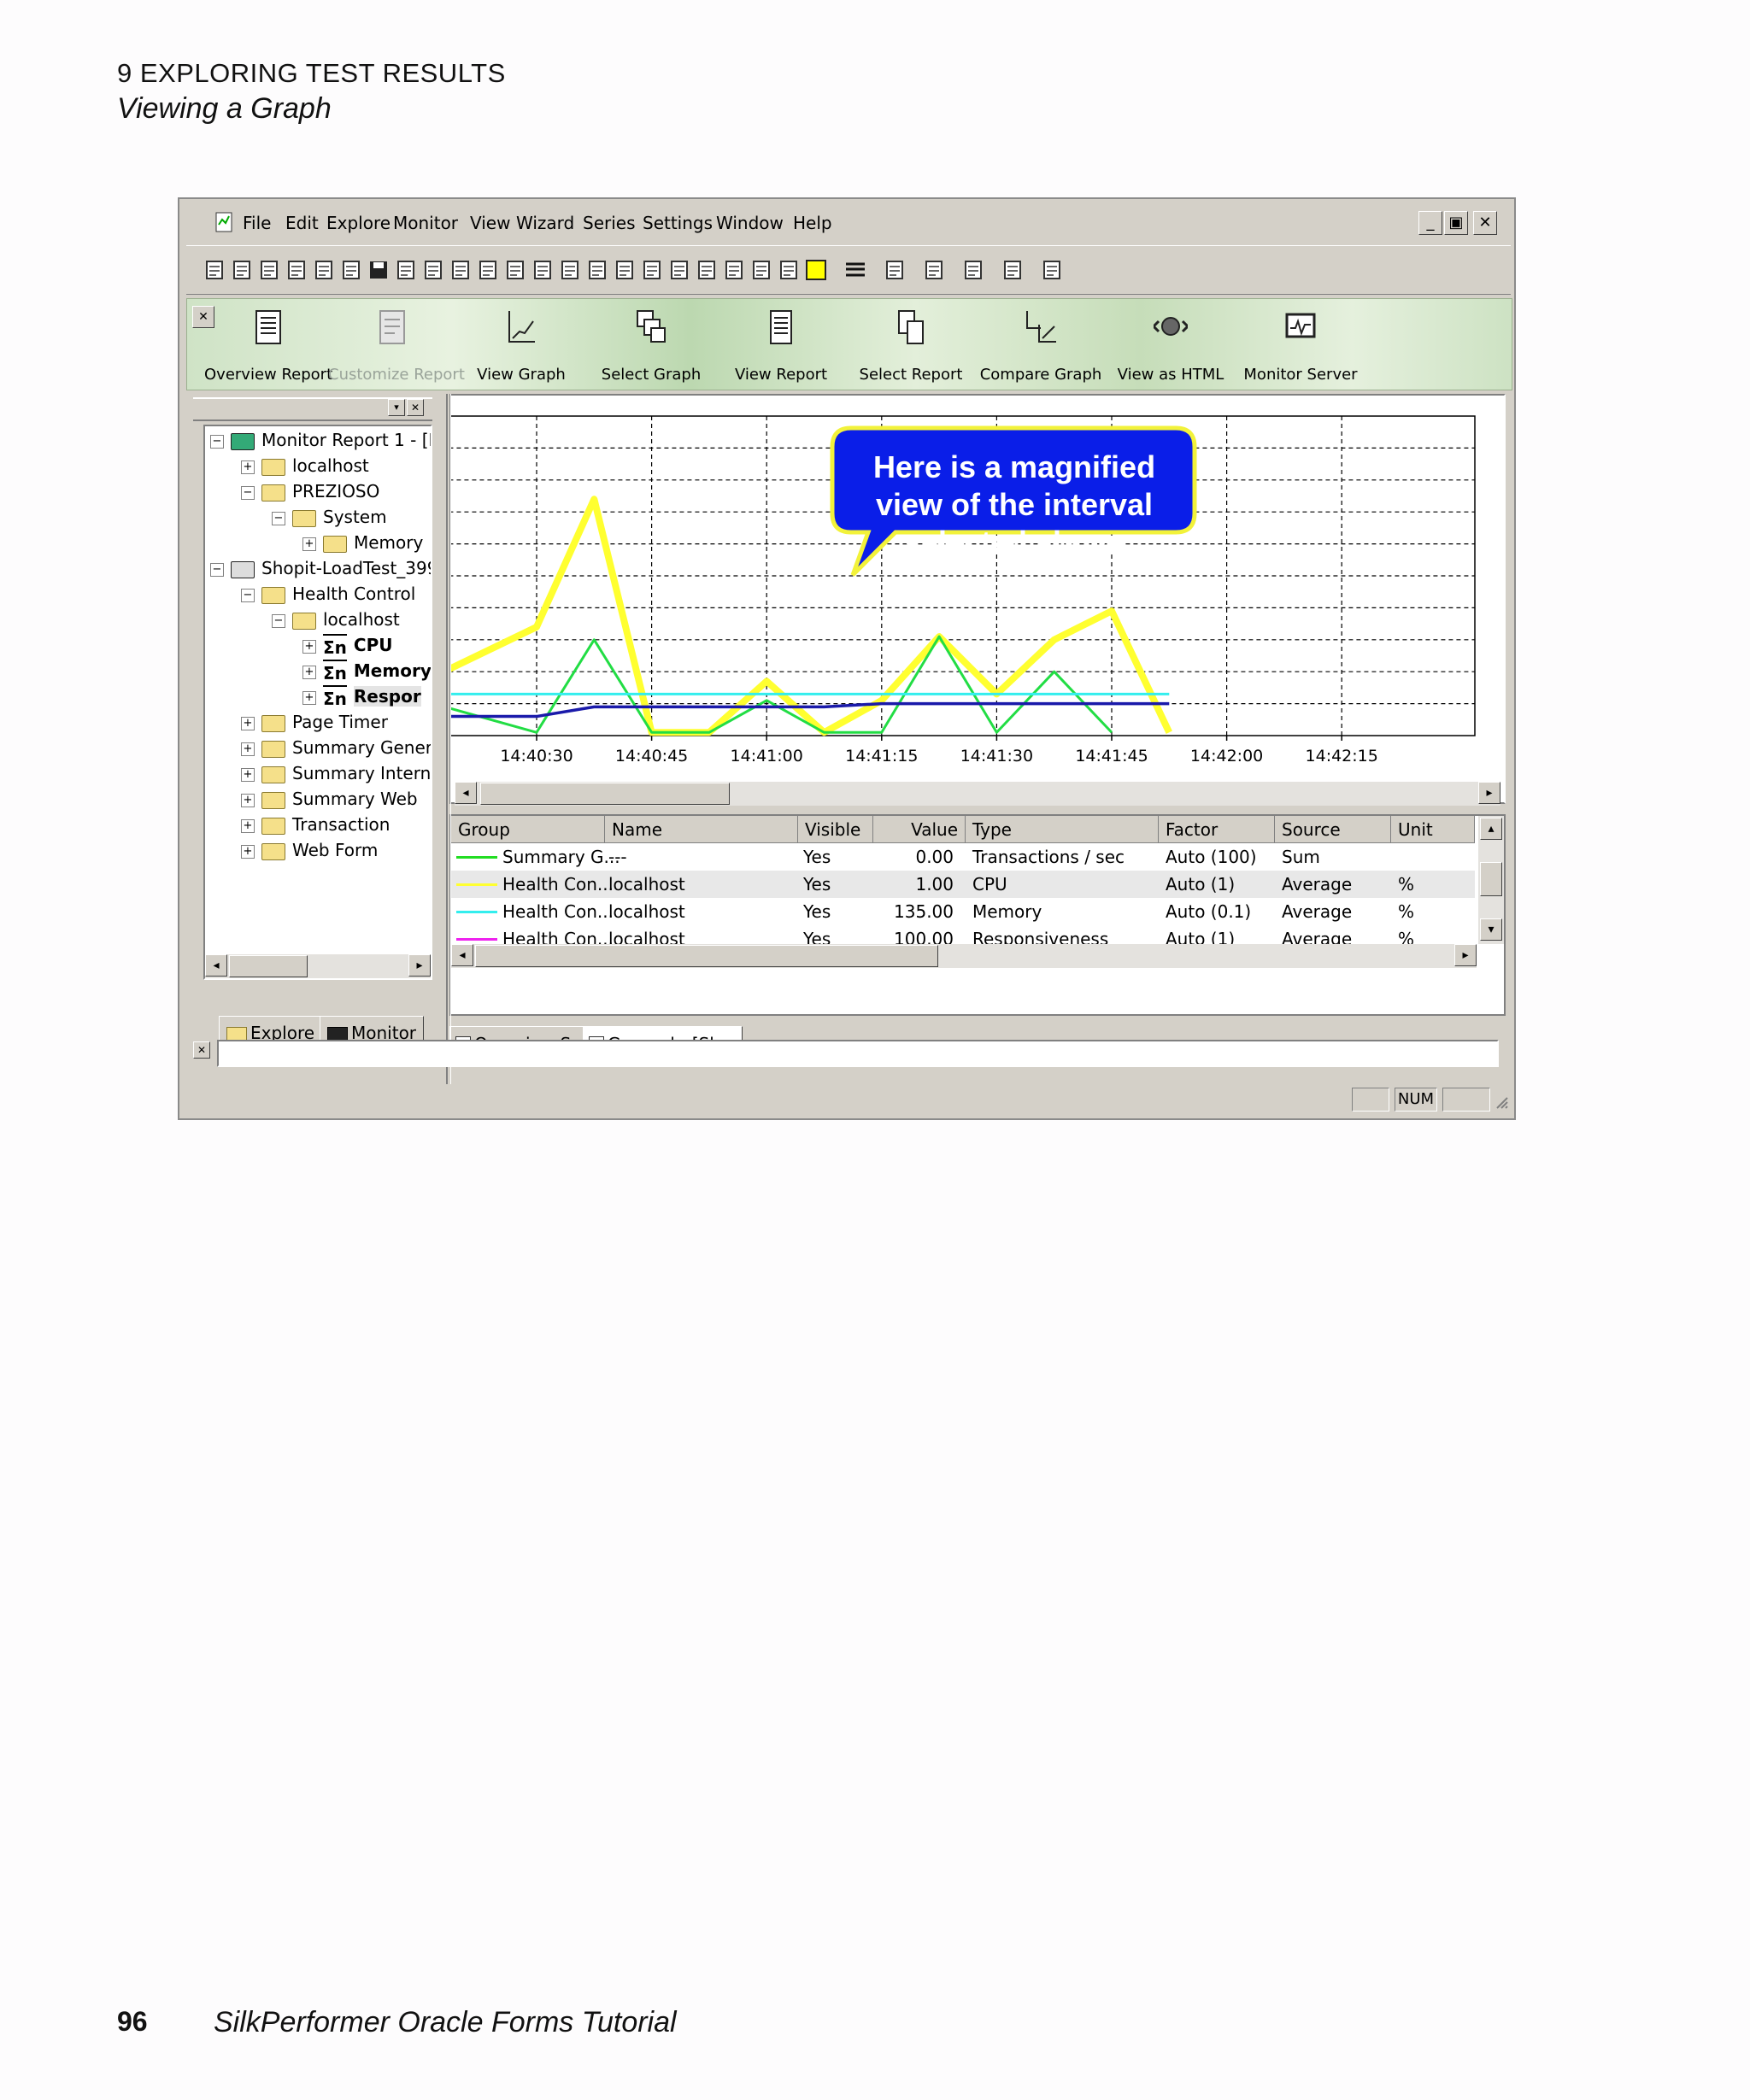 The image size is (1750, 2100). What do you see at coordinates (1491, 929) in the screenshot?
I see `scroll-down-icon: ▾` at bounding box center [1491, 929].